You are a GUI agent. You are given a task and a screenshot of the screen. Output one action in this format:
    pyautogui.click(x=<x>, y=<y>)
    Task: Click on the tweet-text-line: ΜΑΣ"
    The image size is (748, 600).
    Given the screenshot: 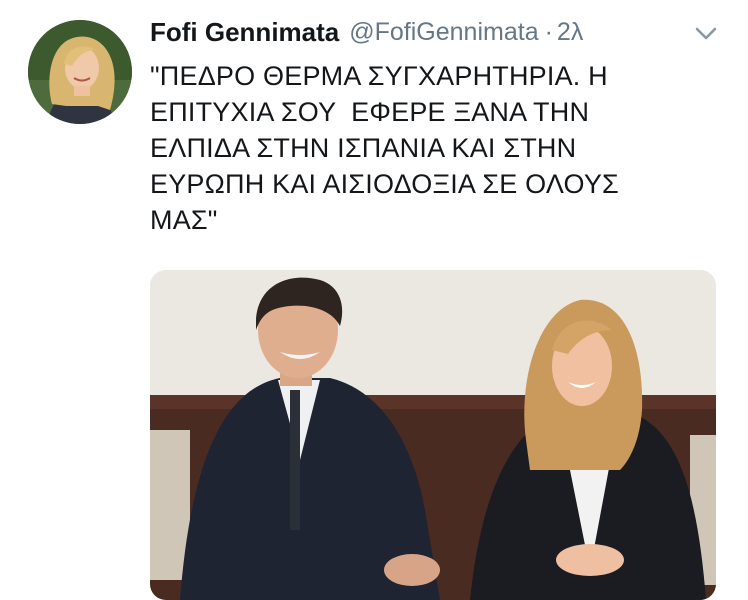 What is the action you would take?
    pyautogui.click(x=184, y=220)
    